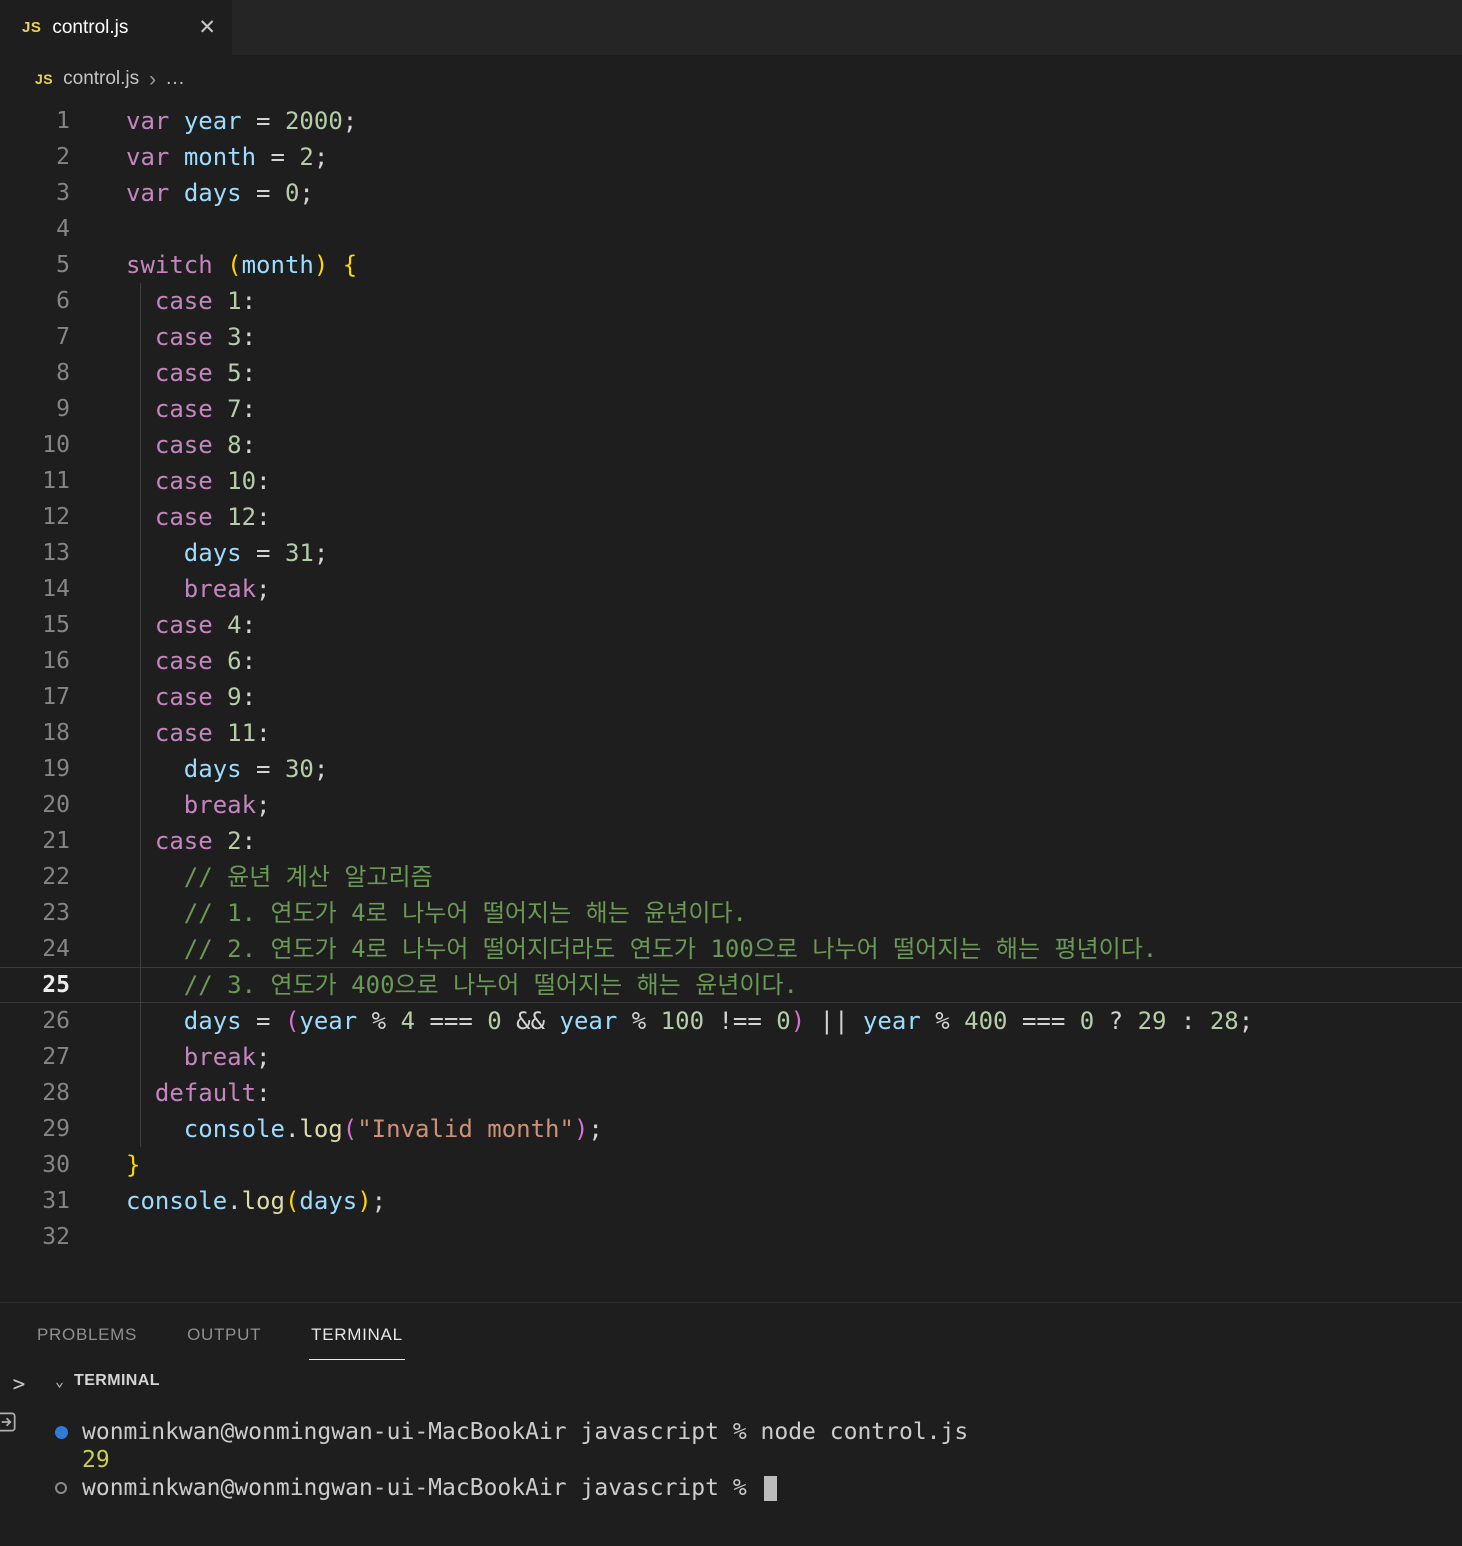 The width and height of the screenshot is (1462, 1546). Describe the element at coordinates (731, 661) in the screenshot. I see `code-line: 16 case 6:` at that location.